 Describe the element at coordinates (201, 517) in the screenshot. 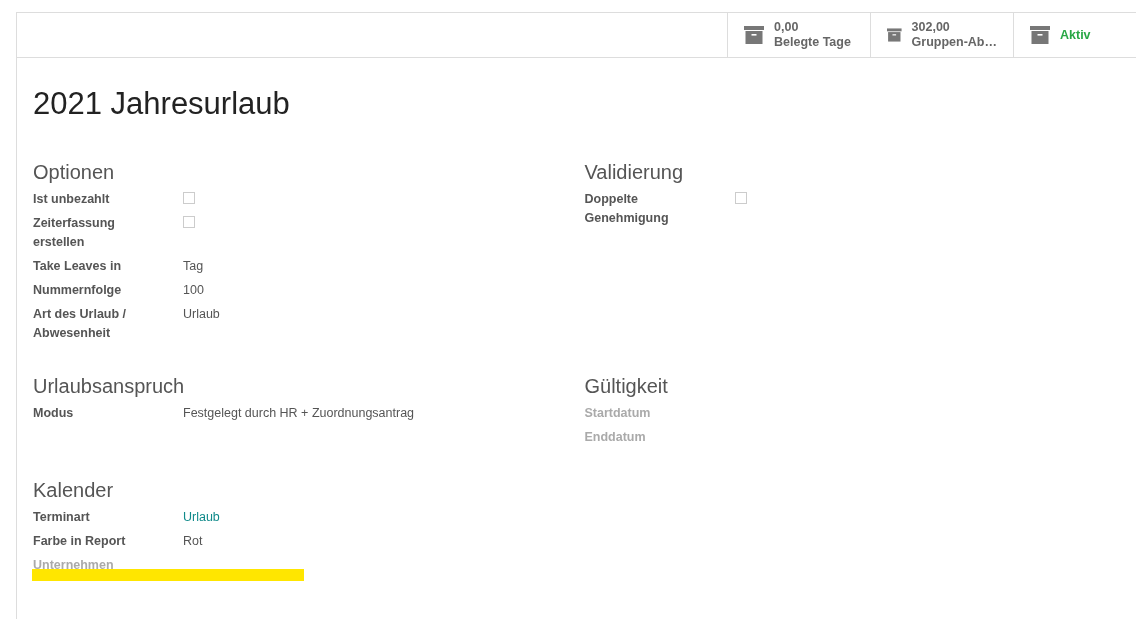

I see `field-link: Urlaub` at that location.